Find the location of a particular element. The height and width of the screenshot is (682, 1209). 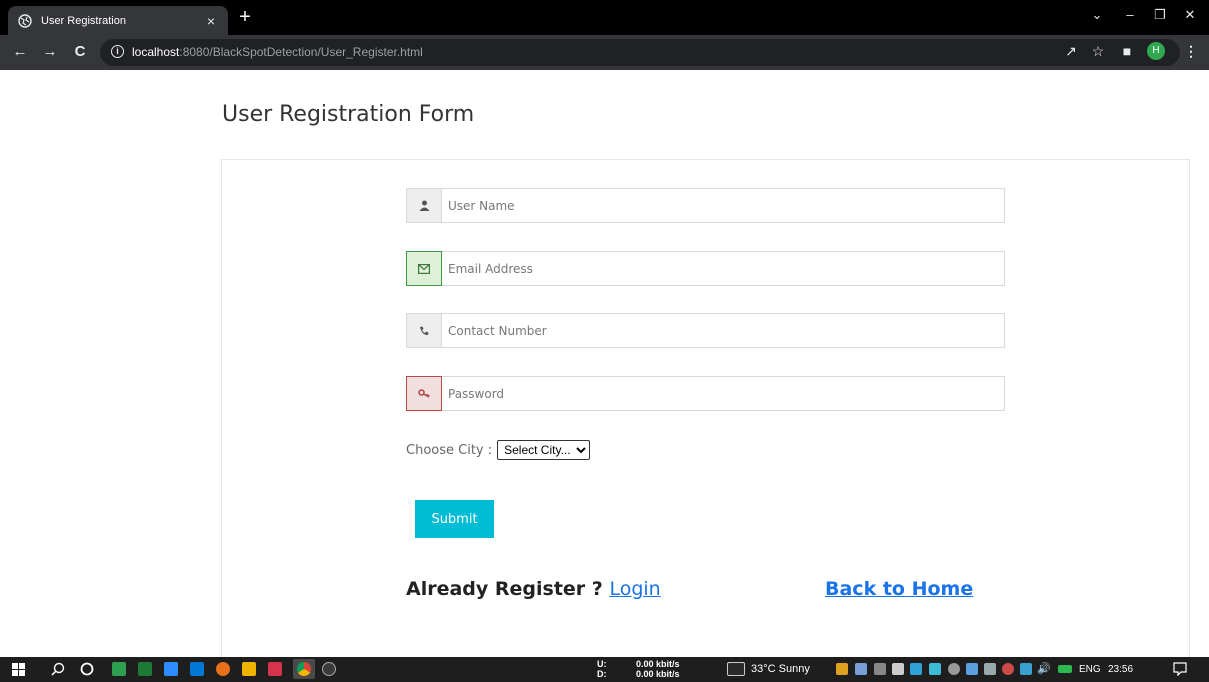

contact-input is located at coordinates (723, 330).